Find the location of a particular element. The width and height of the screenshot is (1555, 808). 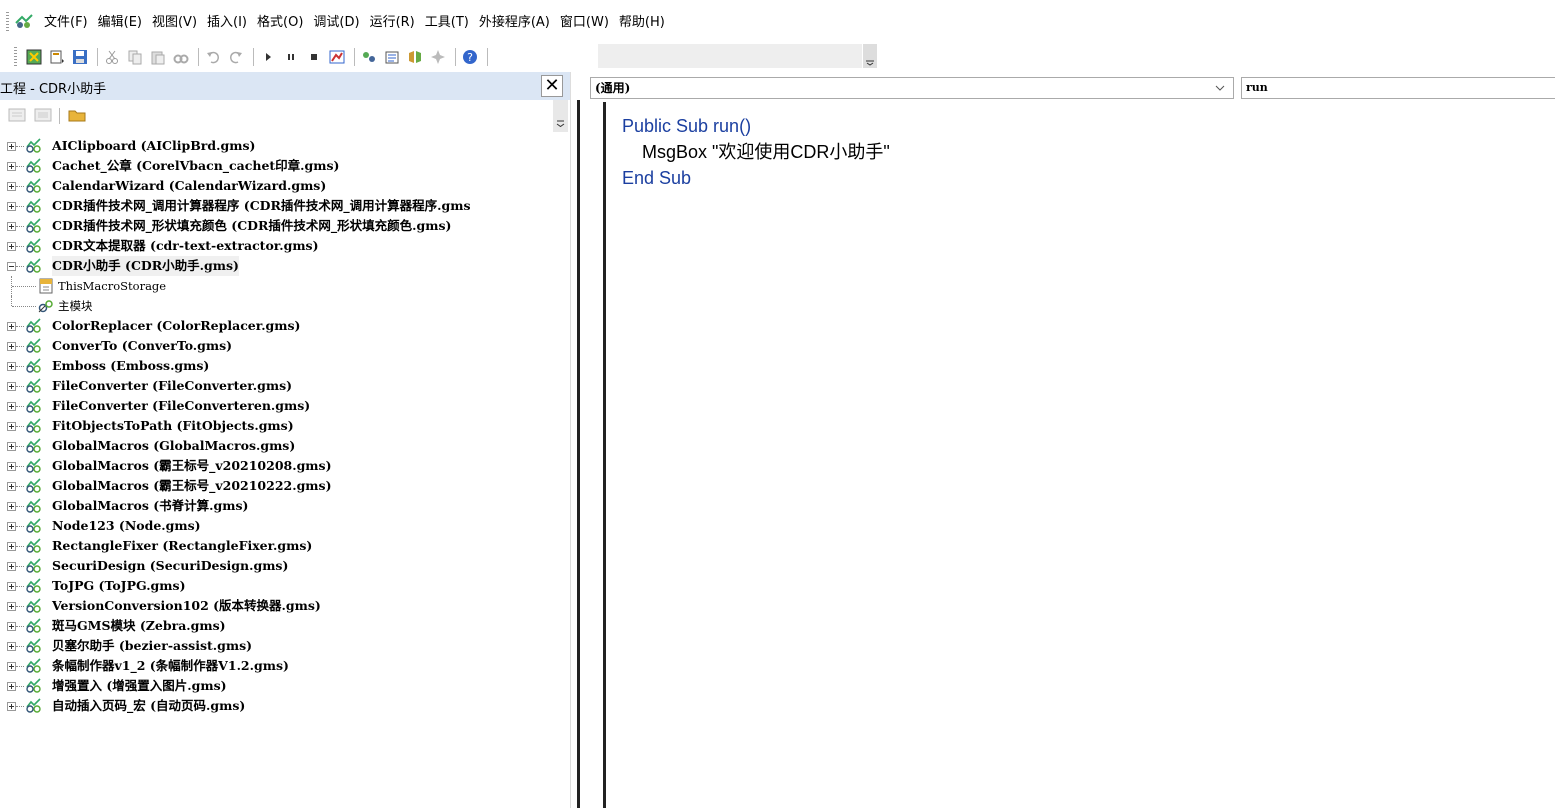

help-icon: ? is located at coordinates (470, 57).